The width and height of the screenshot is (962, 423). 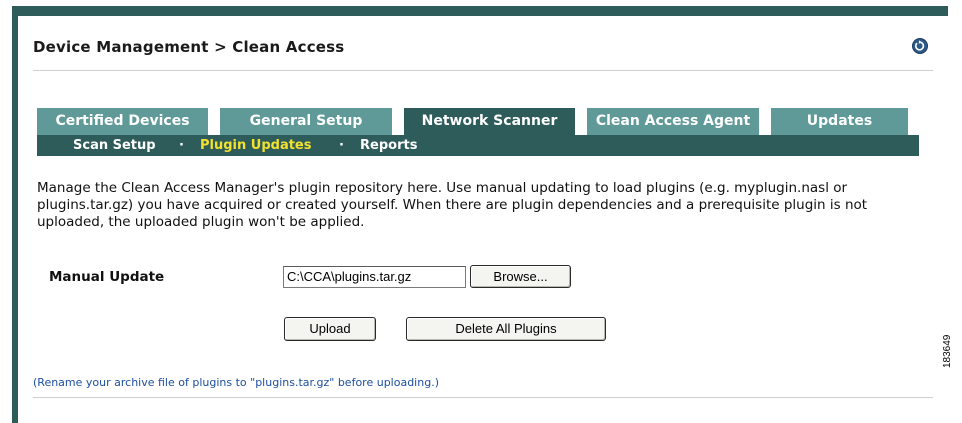 I want to click on subtab-plugin-updates: Plugin Updates, so click(x=256, y=145).